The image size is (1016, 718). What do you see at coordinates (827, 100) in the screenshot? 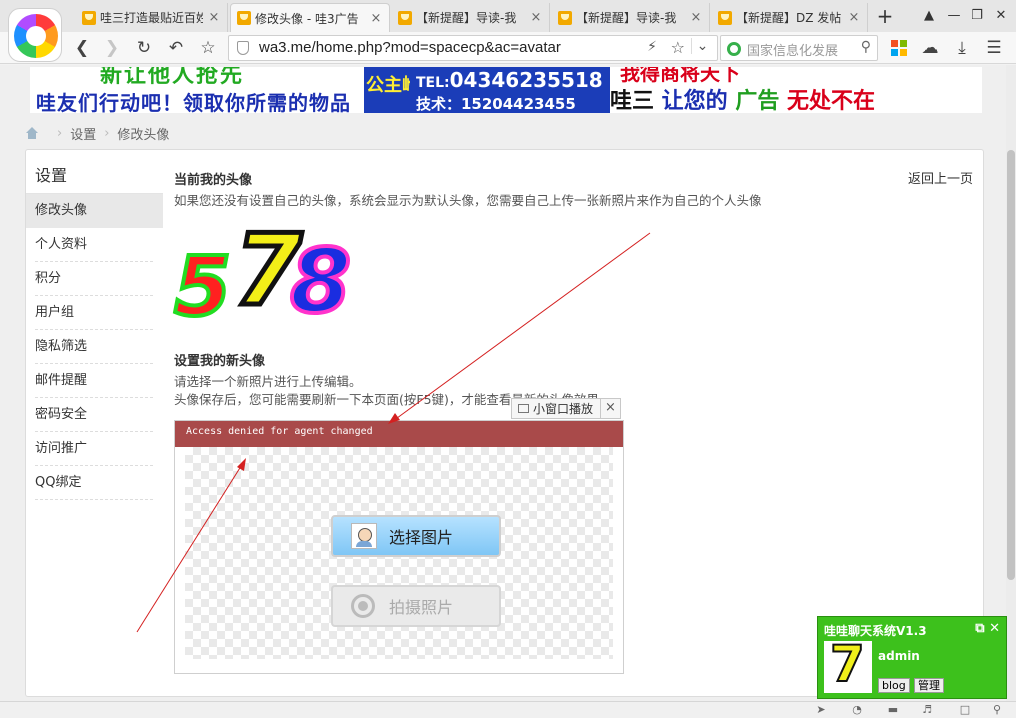
I see `banner-word: 无处不在` at bounding box center [827, 100].